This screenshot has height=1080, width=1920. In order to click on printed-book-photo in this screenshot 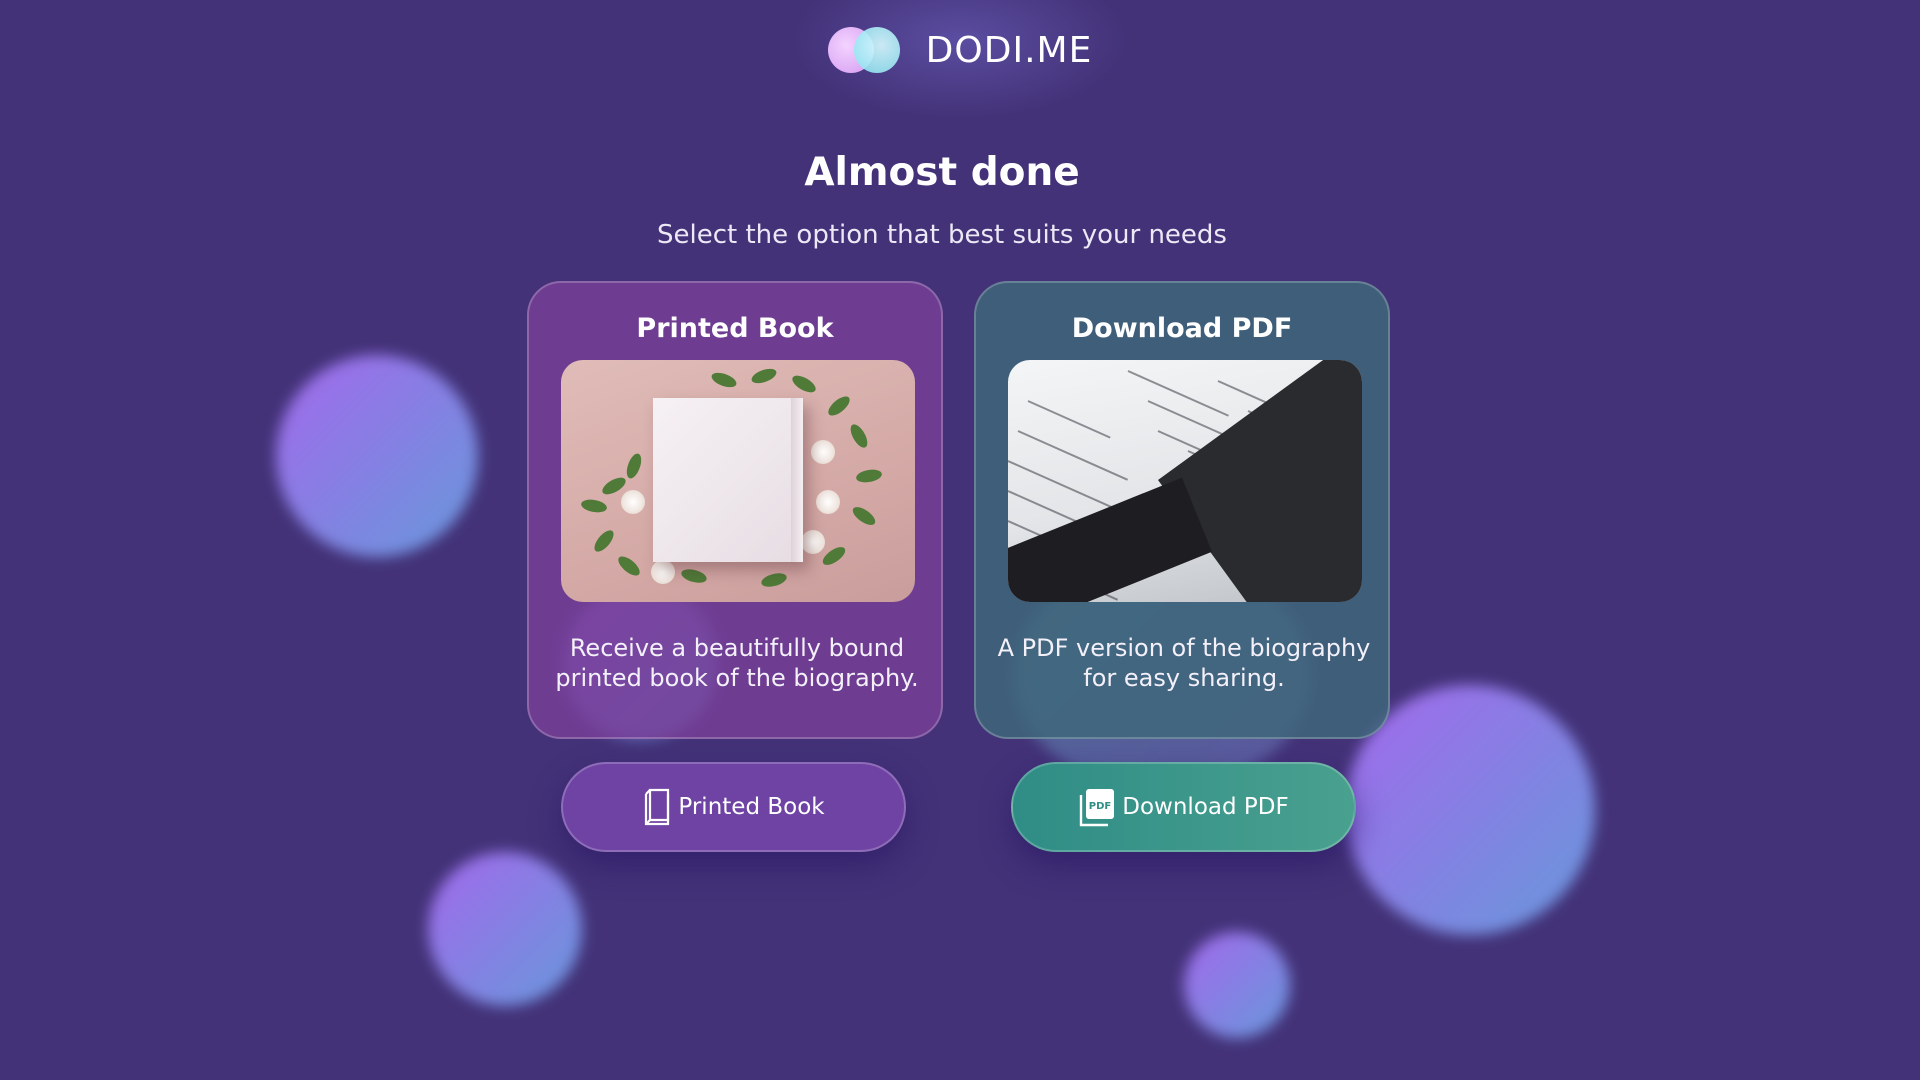, I will do `click(738, 481)`.